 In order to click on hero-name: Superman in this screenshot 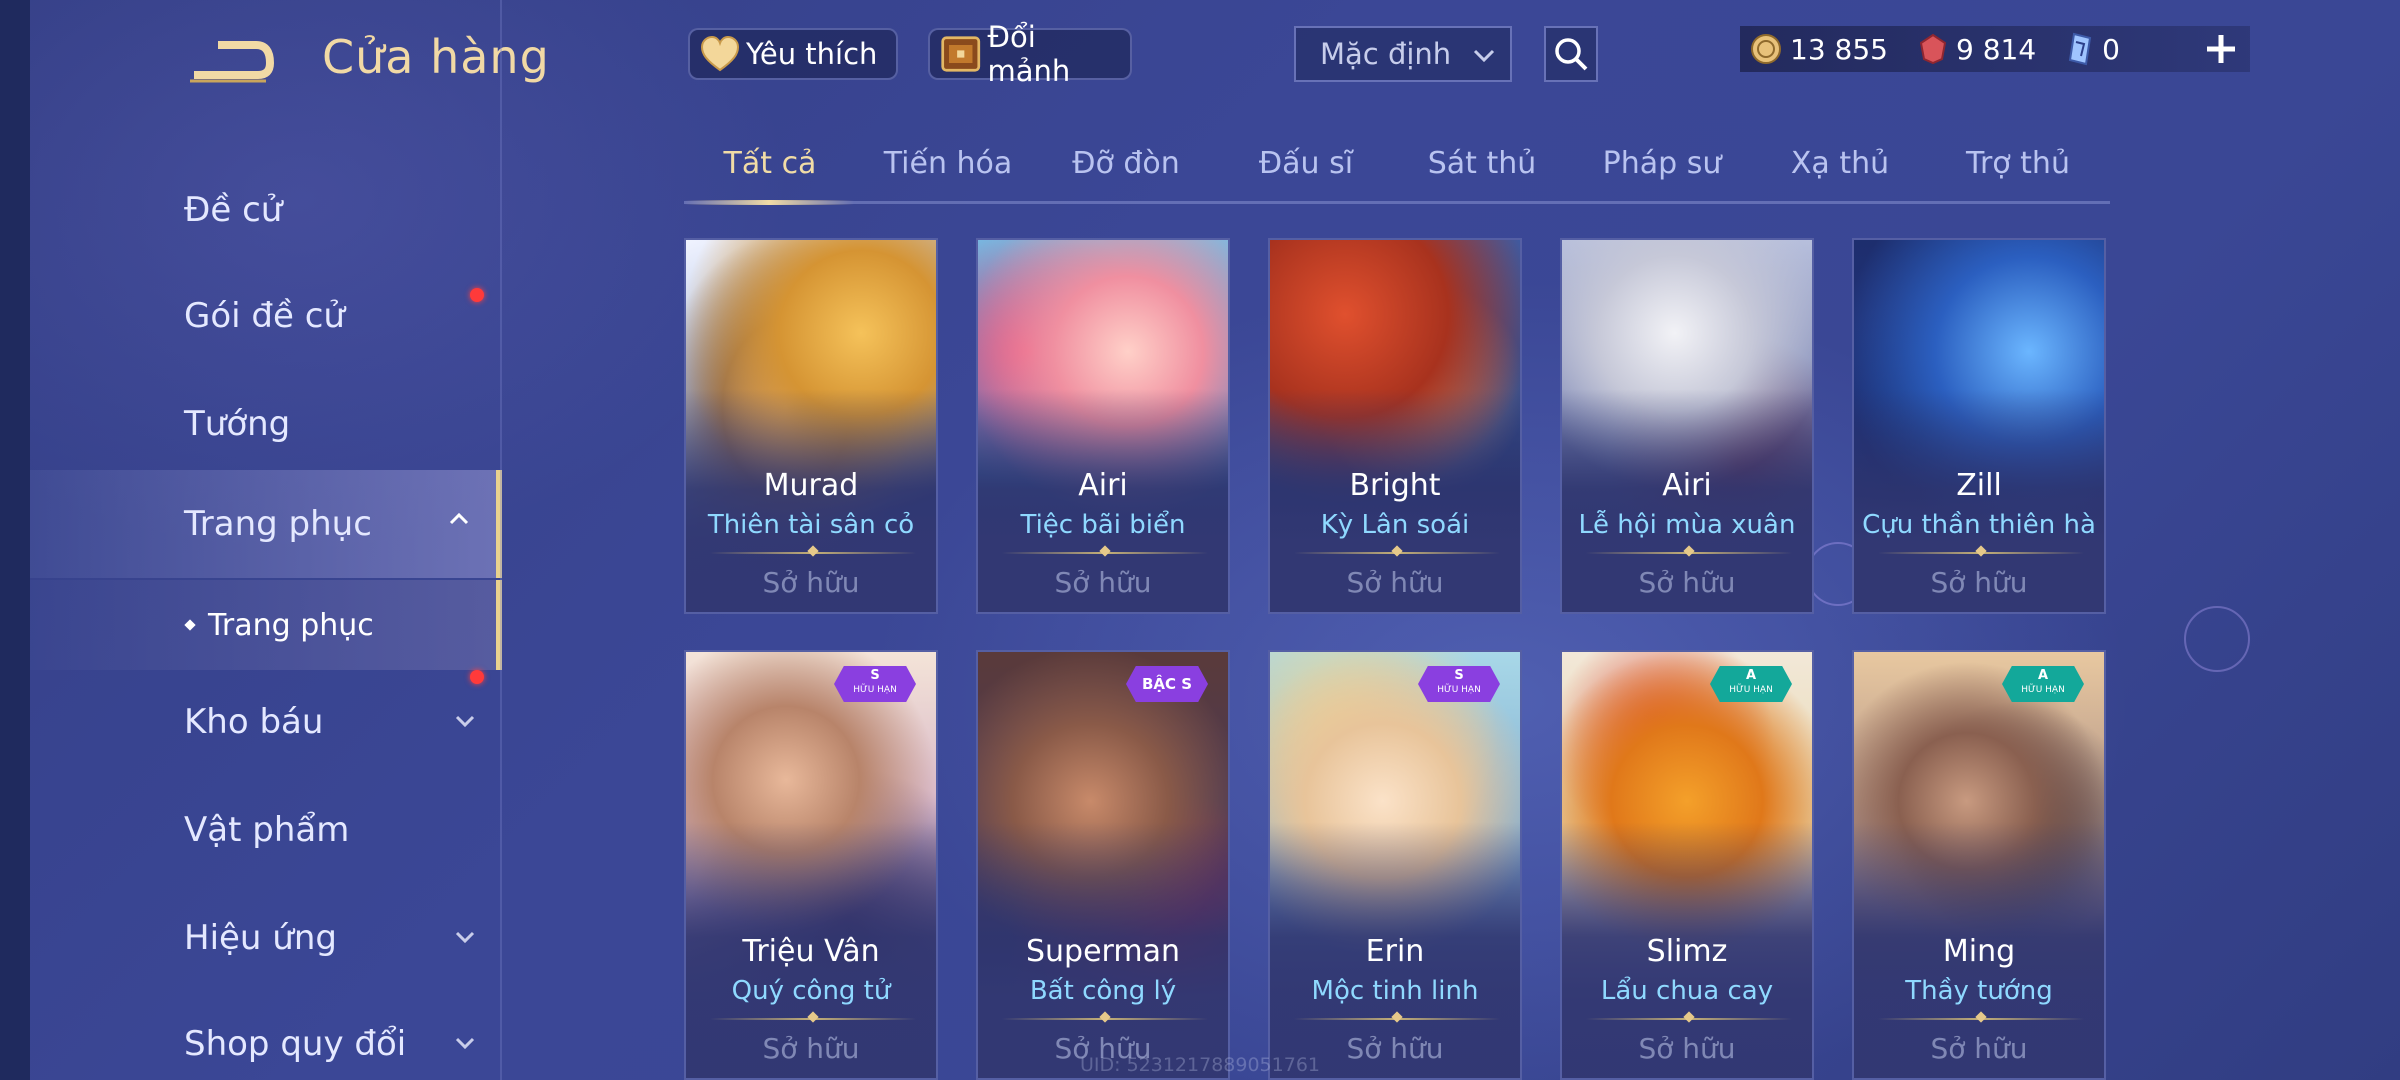, I will do `click(1103, 951)`.